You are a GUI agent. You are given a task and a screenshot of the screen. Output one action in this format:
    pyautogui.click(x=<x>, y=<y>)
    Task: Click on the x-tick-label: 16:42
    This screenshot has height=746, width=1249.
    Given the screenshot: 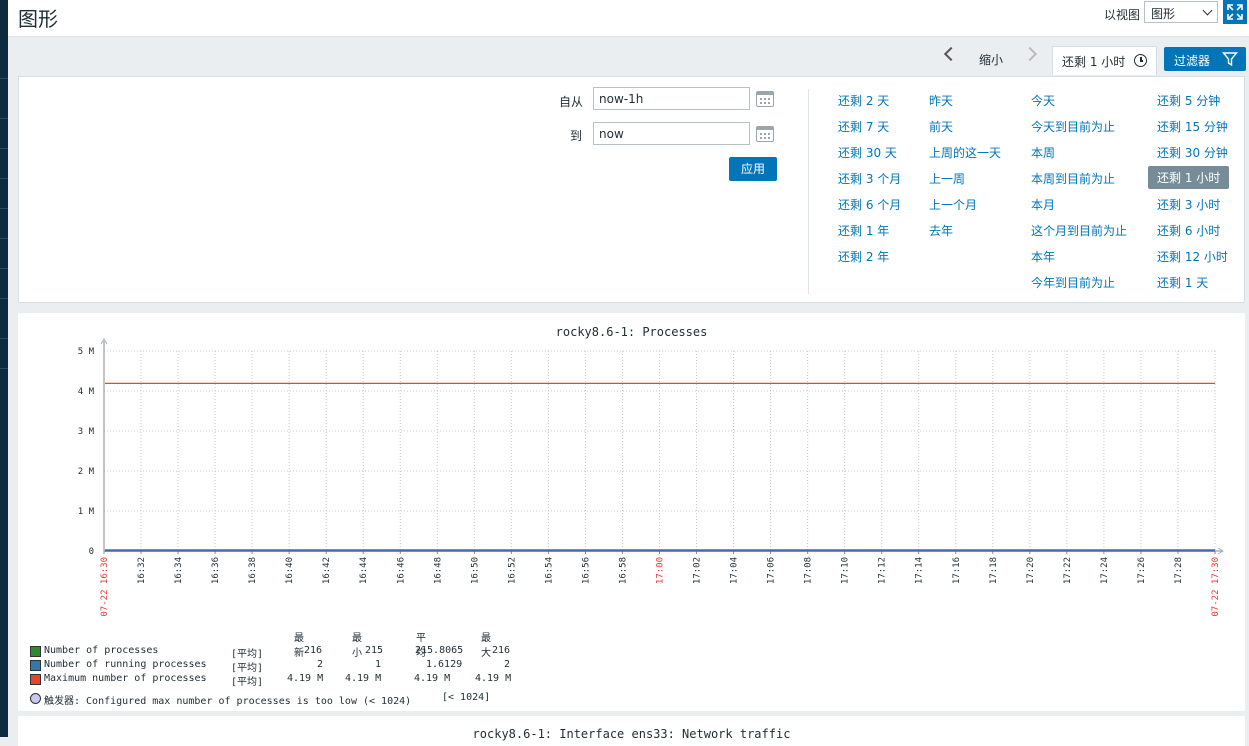 What is the action you would take?
    pyautogui.click(x=327, y=570)
    